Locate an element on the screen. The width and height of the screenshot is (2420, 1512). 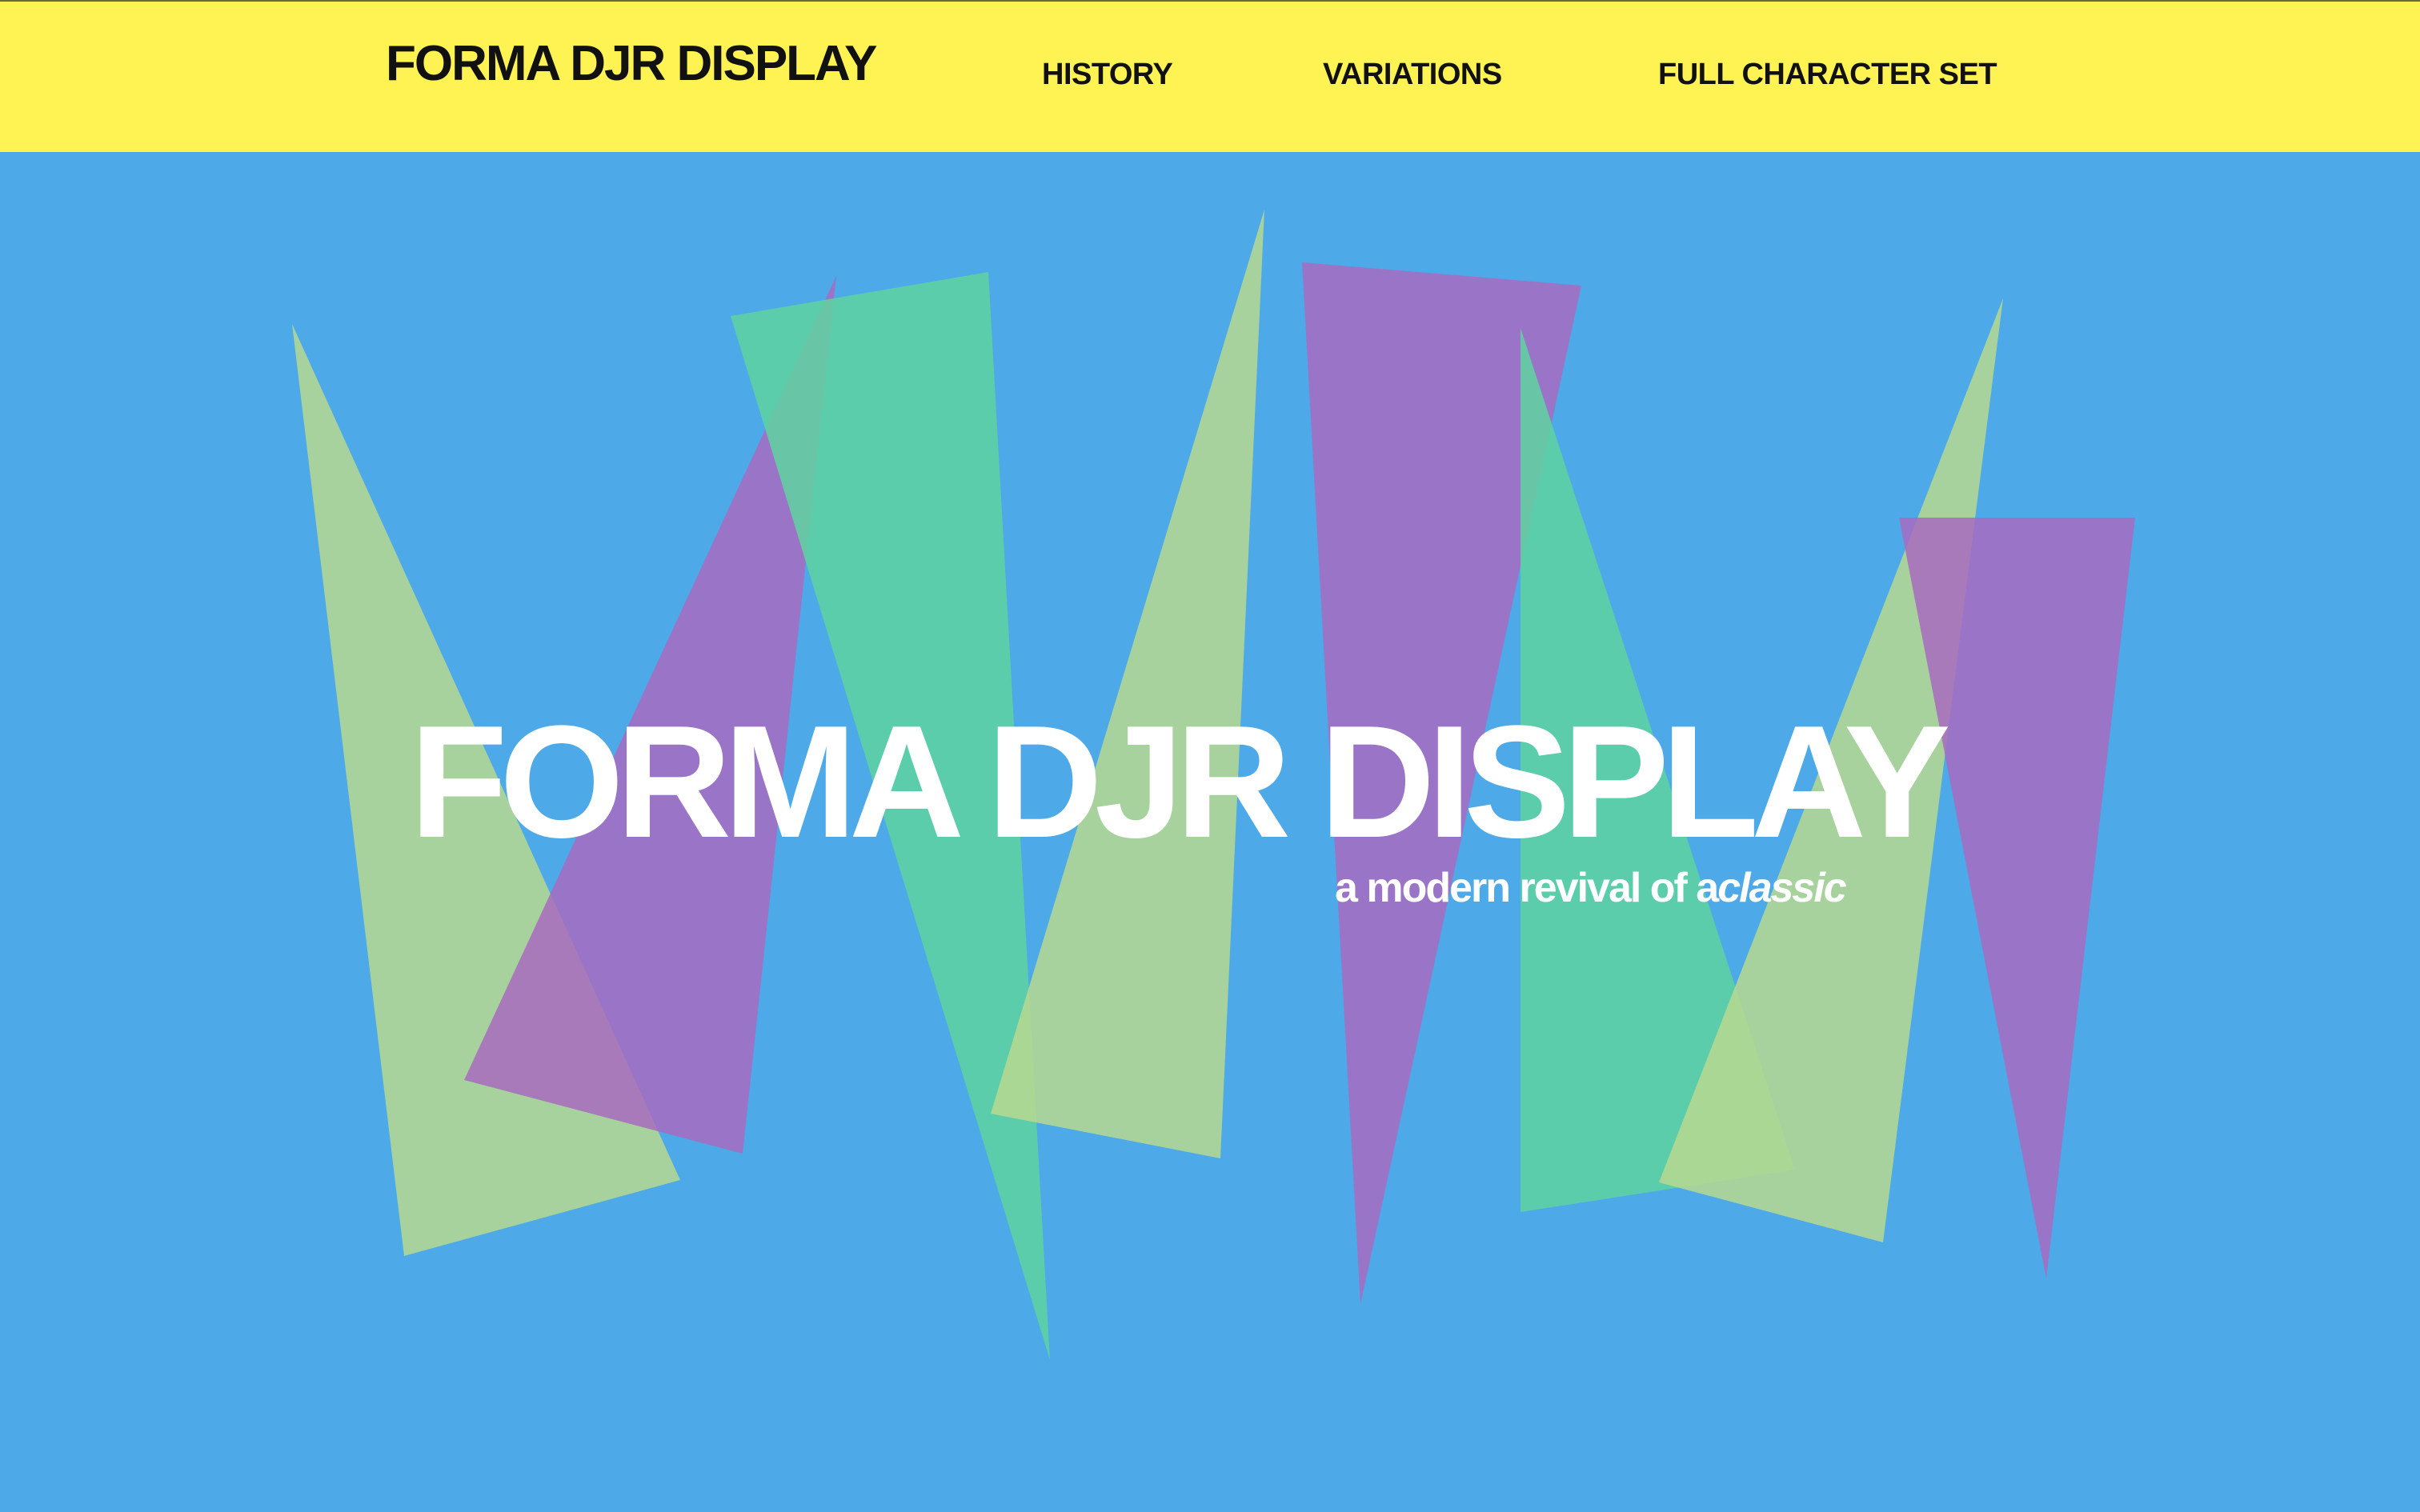
hero-subtitle-emphasis: classic is located at coordinates (1781, 888).